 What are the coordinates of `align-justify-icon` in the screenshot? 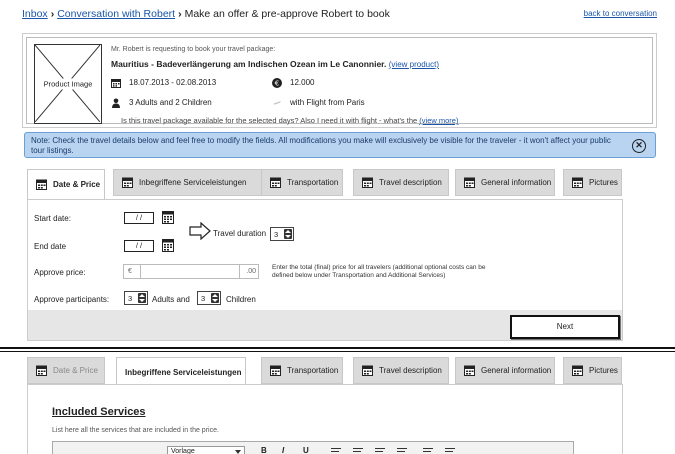 It's located at (402, 451).